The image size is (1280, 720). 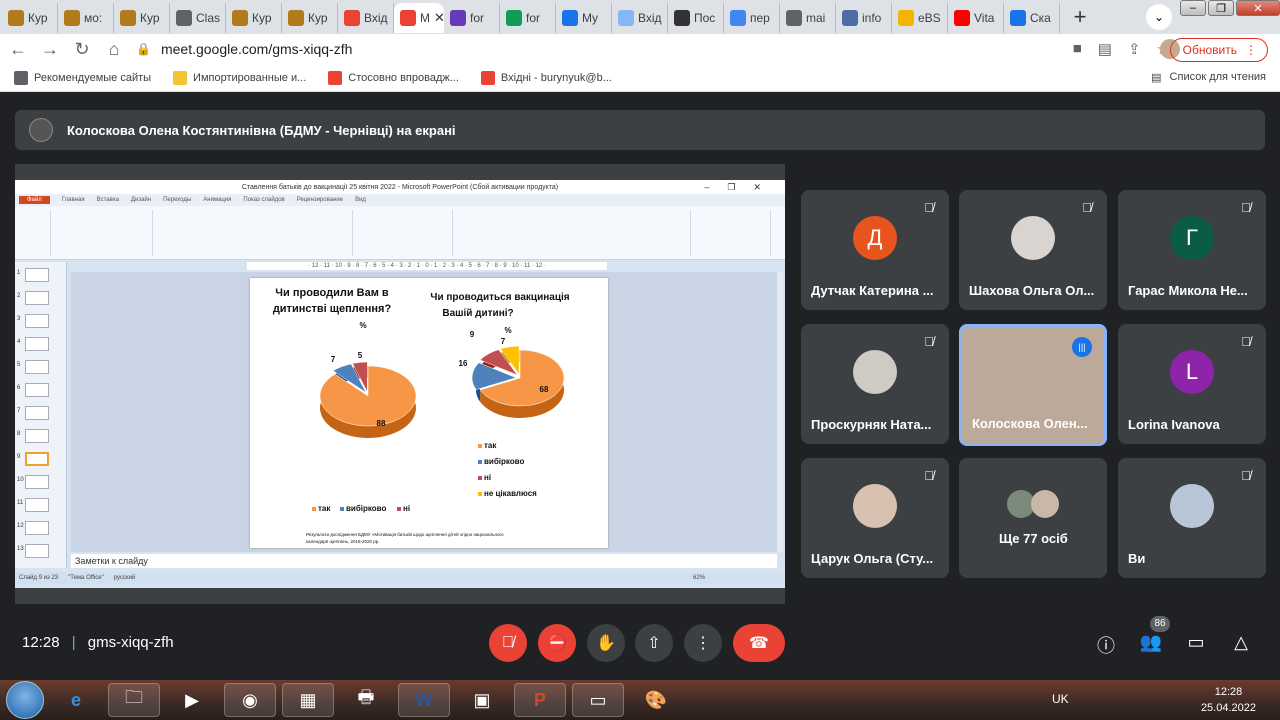 I want to click on ppt-ribbon-tab: Рецензирование, so click(x=320, y=200).